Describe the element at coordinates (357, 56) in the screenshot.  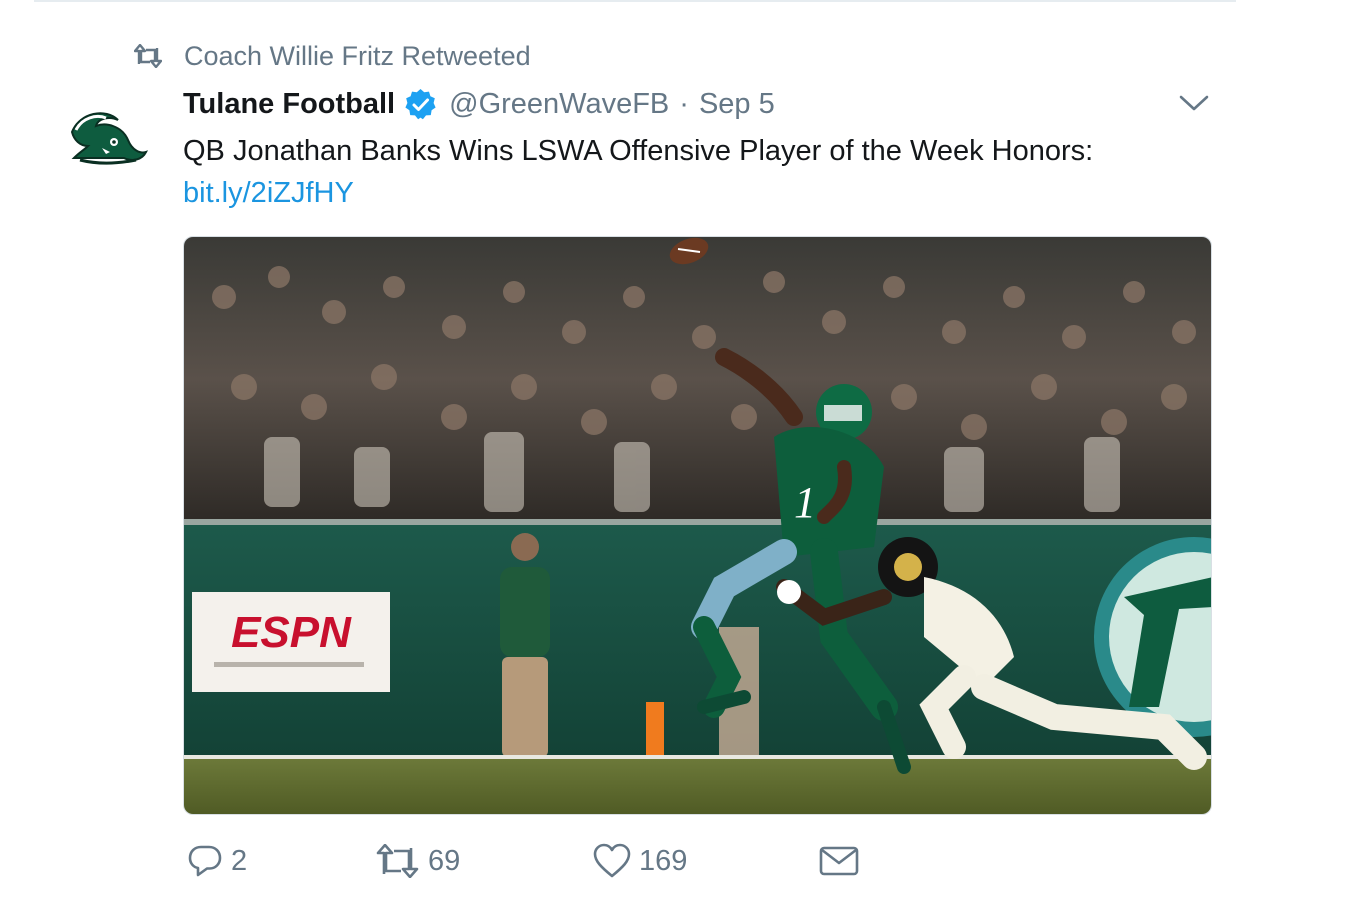
I see `retweet-context-text: Coach Willie Fritz Retweeted` at that location.